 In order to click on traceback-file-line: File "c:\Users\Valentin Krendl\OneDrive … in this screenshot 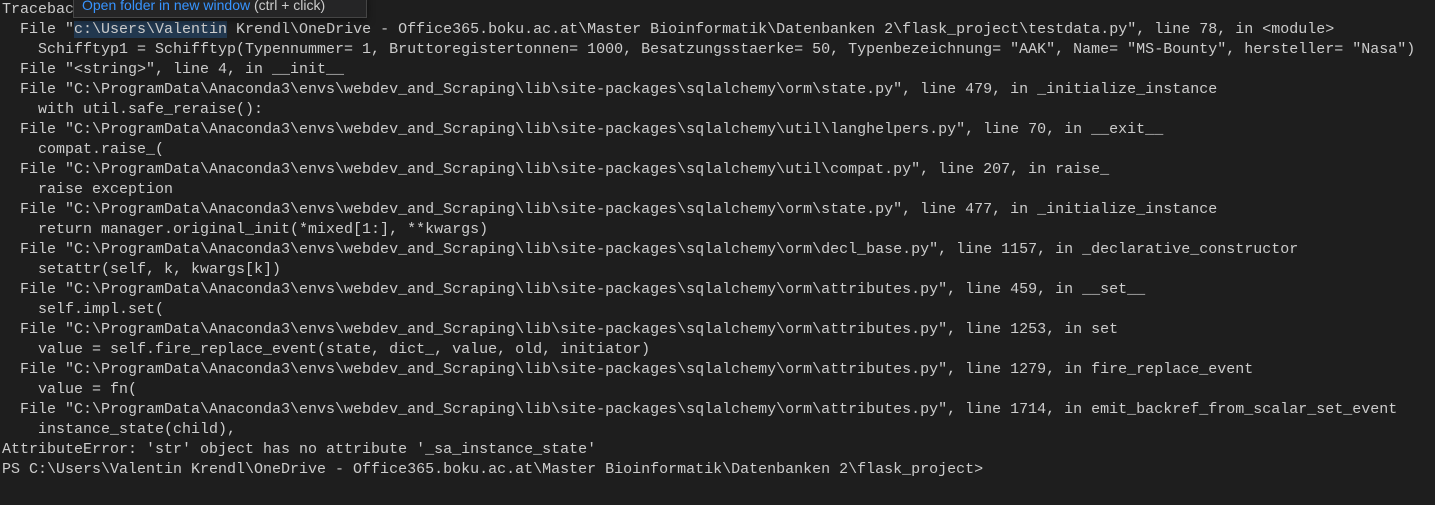, I will do `click(708, 30)`.